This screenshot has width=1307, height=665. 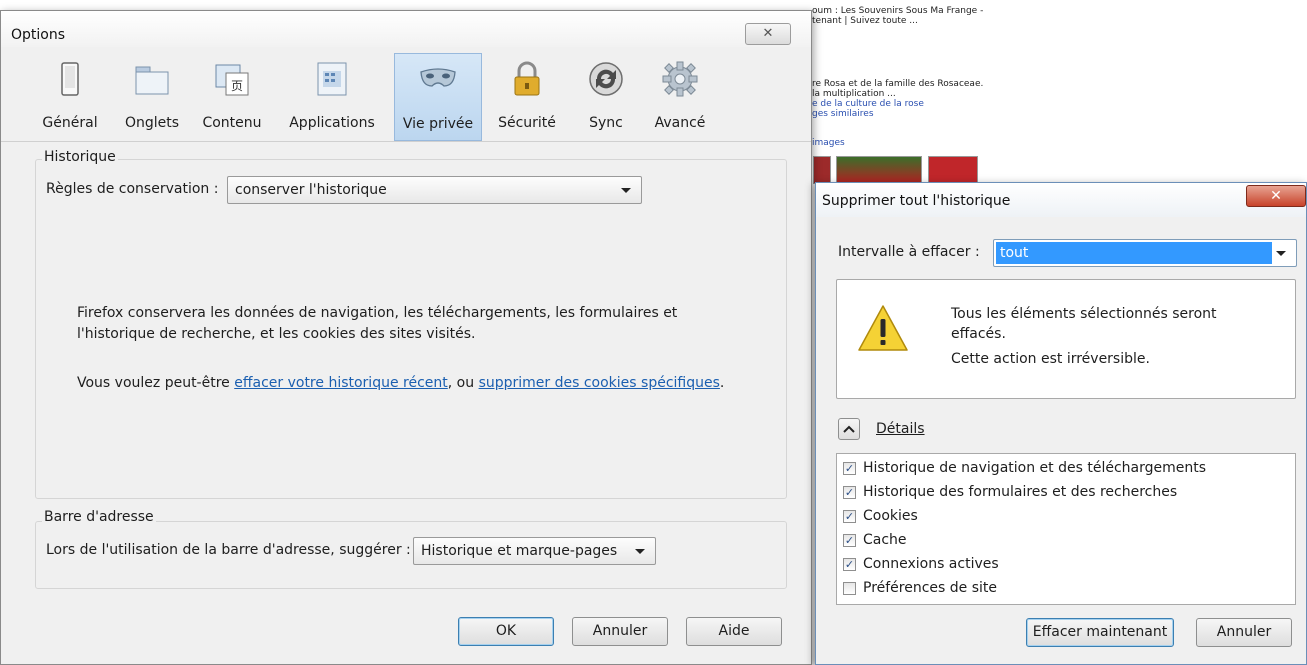 What do you see at coordinates (463, 383) in the screenshot?
I see `suggestion-middle: , ou` at bounding box center [463, 383].